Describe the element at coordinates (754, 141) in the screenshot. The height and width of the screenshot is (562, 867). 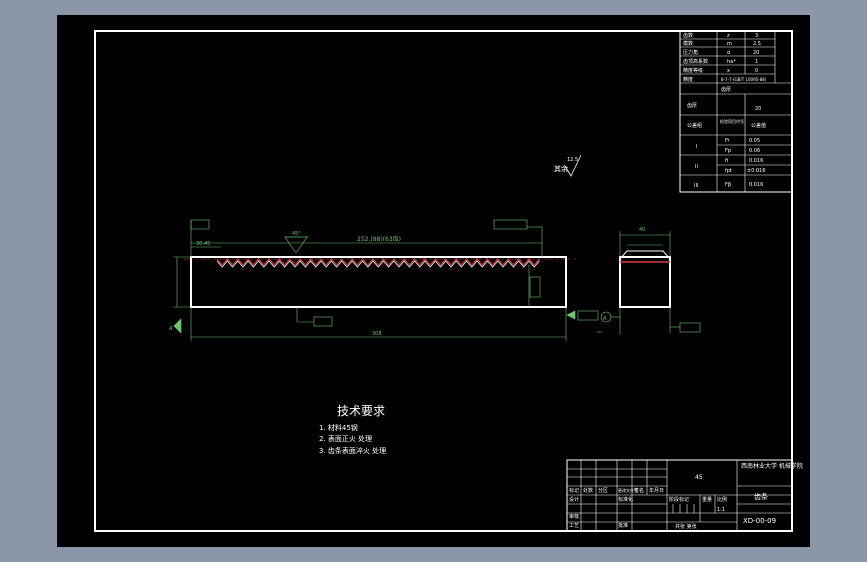
I see `svg-text: 0.05` at that location.